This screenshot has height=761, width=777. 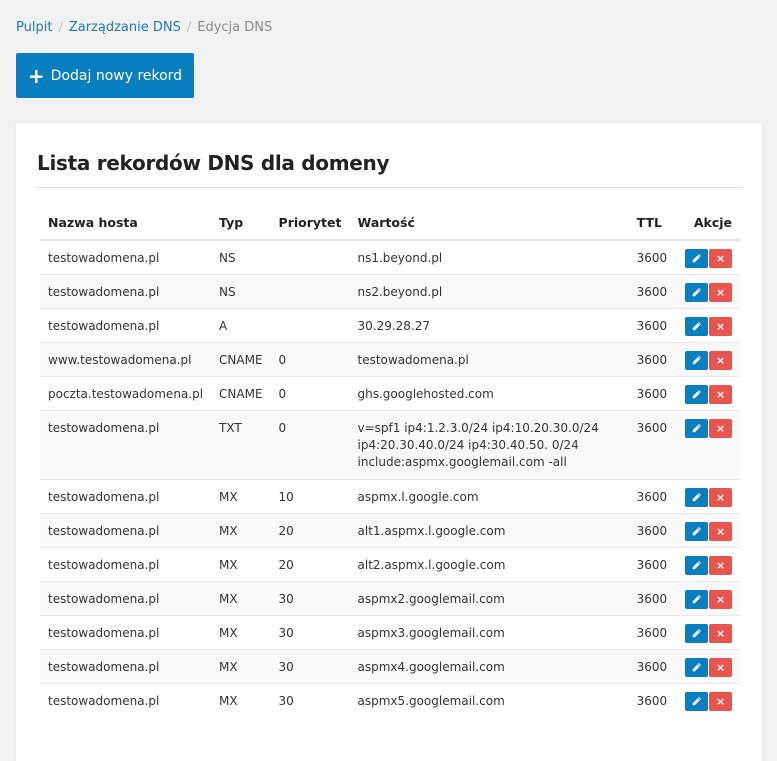 What do you see at coordinates (390, 290) in the screenshot?
I see `table-row: testowadomena.pl NS ns2.beyond.pl 3600 ×` at bounding box center [390, 290].